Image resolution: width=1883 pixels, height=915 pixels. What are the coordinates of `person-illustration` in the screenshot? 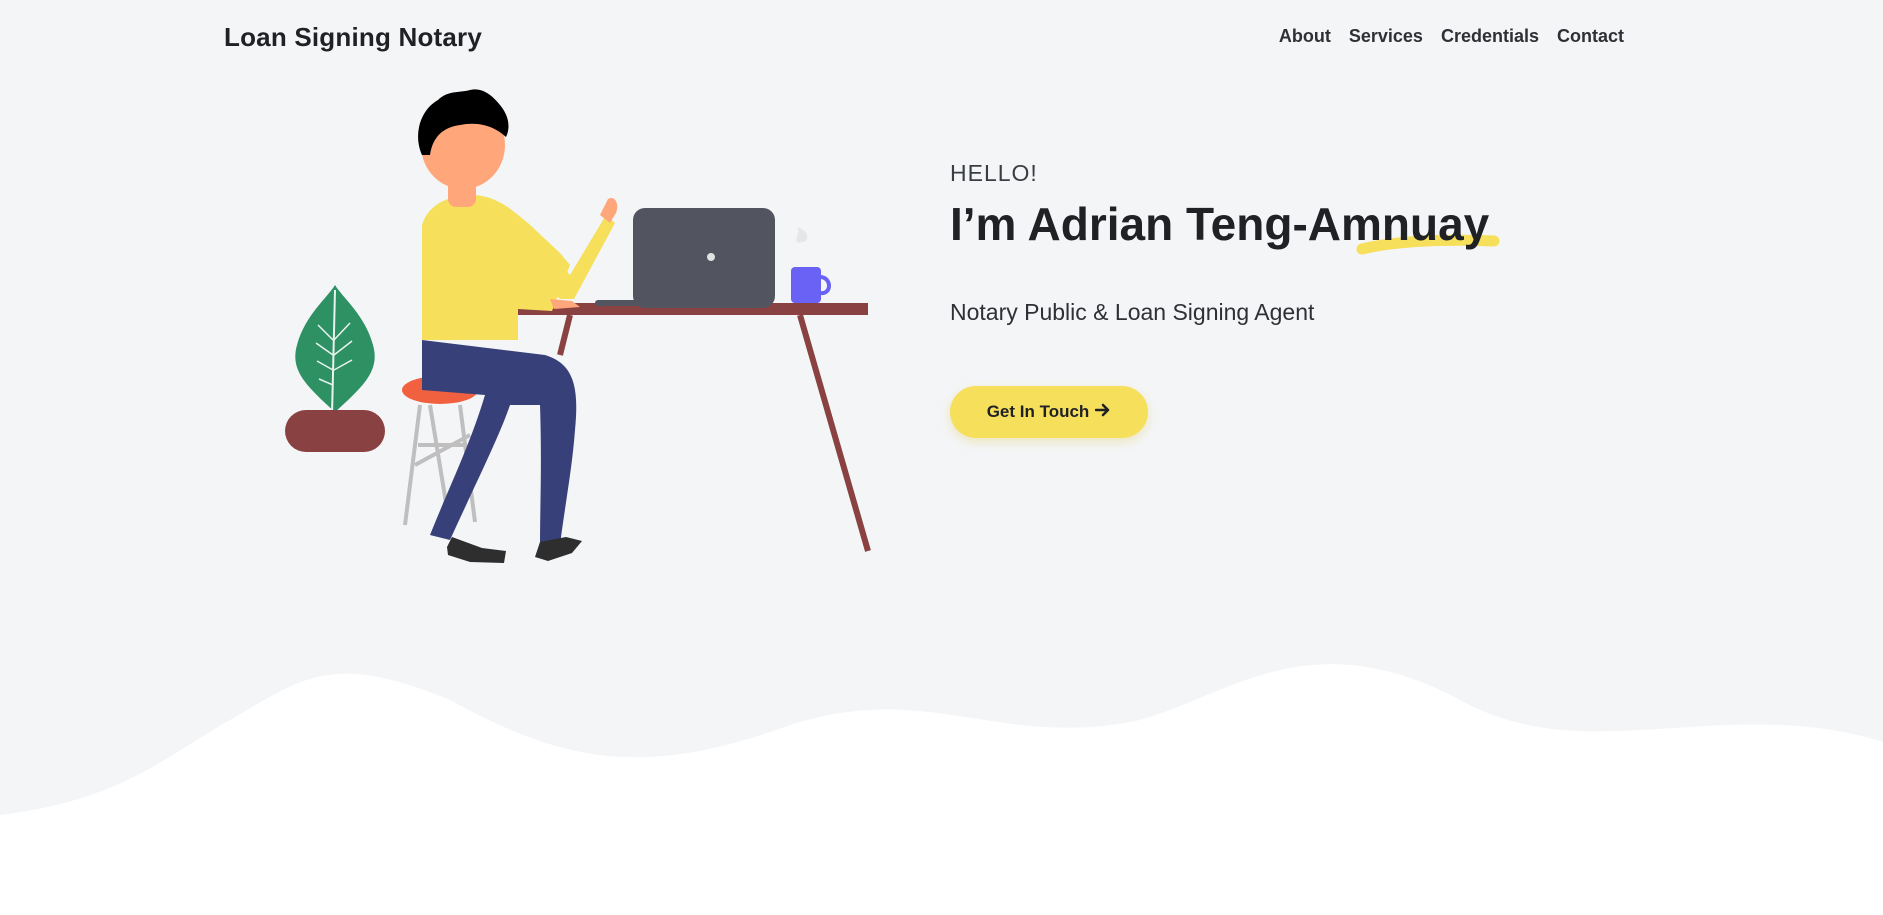 It's located at (518, 326).